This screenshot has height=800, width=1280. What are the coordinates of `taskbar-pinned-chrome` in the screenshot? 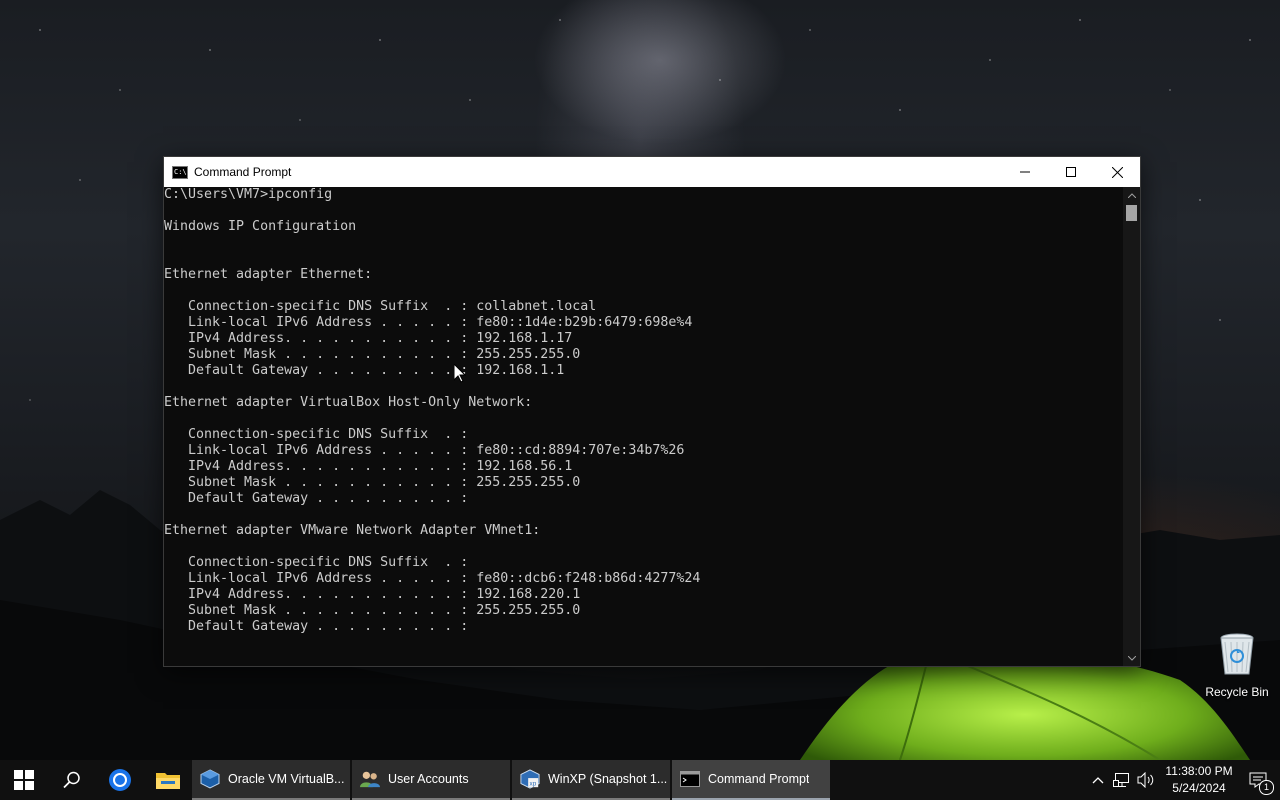 It's located at (120, 780).